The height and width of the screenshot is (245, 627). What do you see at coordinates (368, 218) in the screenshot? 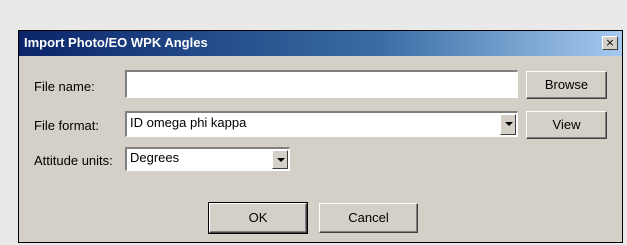
I see `cancel-button: Cancel` at bounding box center [368, 218].